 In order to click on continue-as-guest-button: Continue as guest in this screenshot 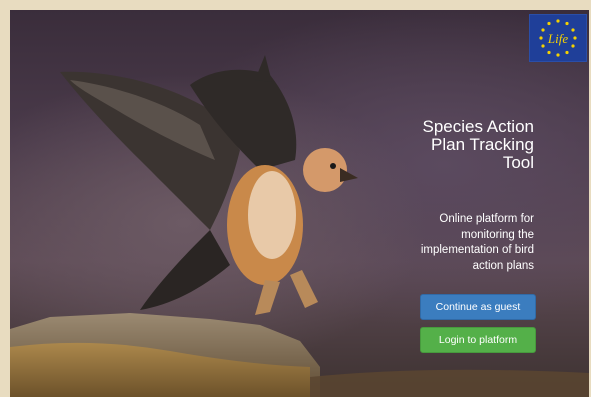, I will do `click(478, 307)`.